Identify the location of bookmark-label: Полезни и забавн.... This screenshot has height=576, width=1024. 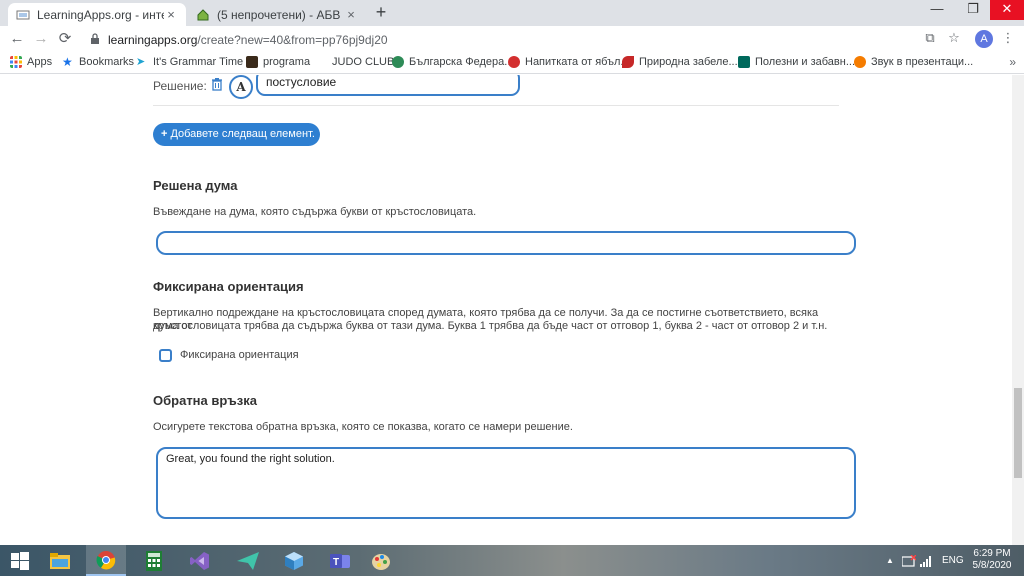
(805, 62).